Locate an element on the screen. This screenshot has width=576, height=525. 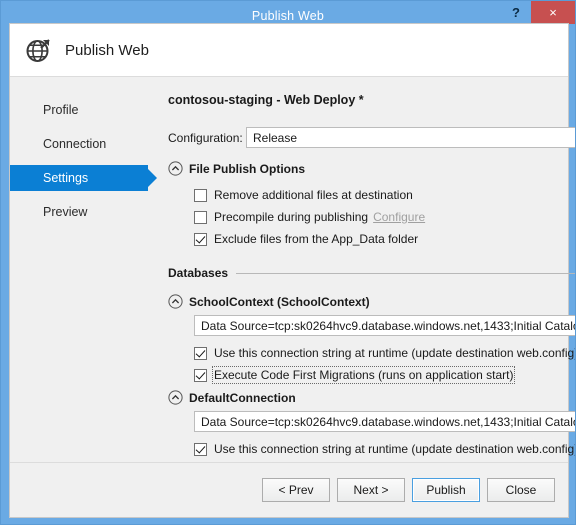
databases-group-label: Databases is located at coordinates (198, 273).